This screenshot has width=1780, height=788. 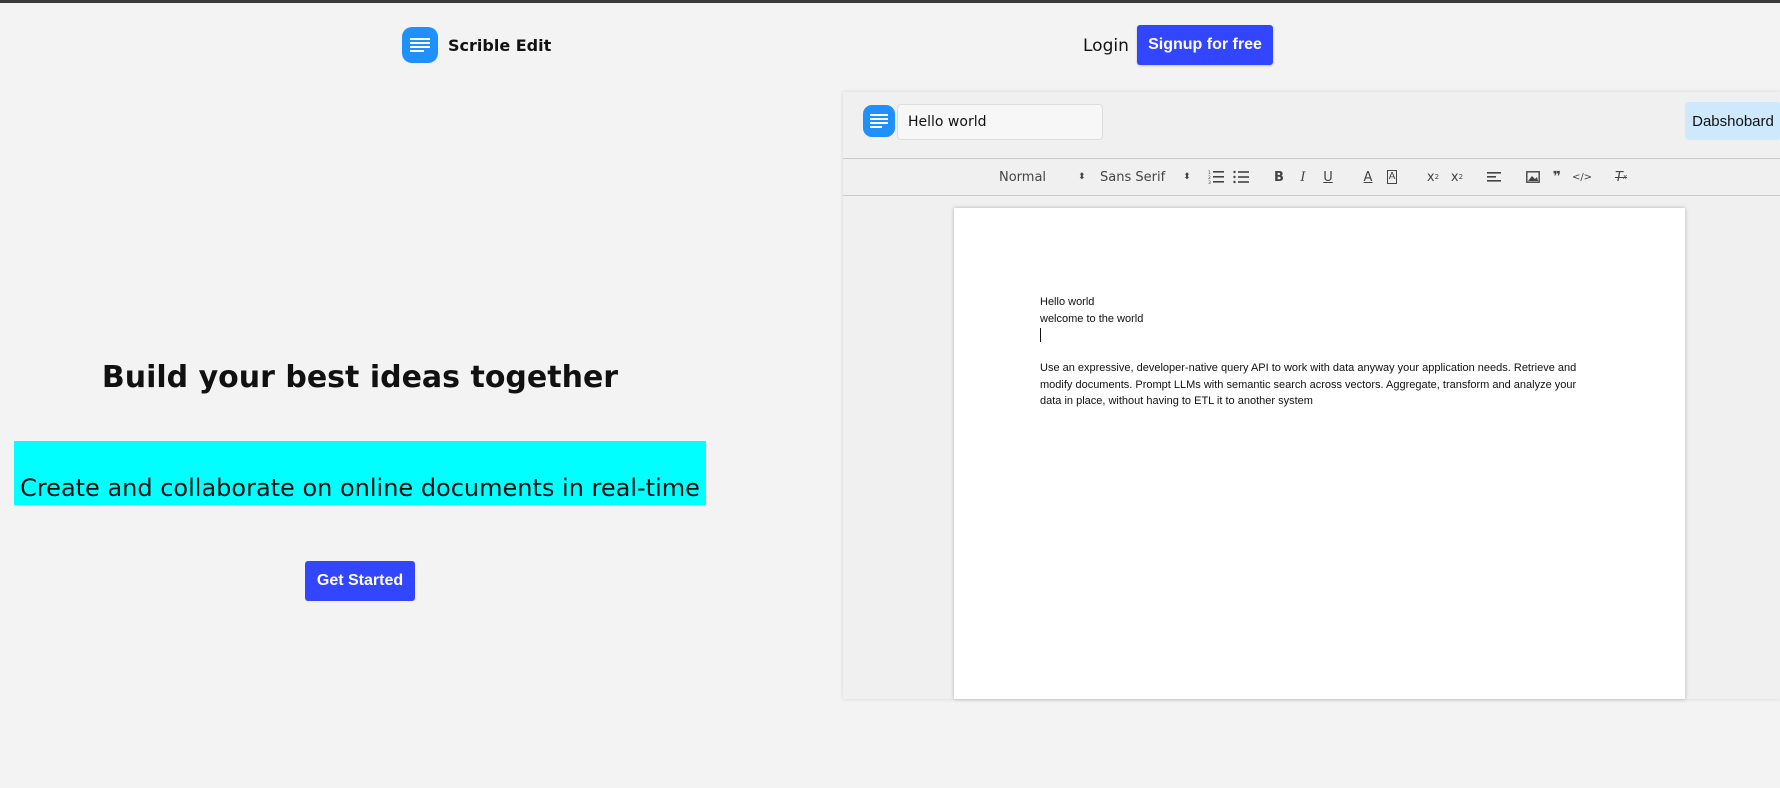 What do you see at coordinates (1621, 177) in the screenshot?
I see `clear-format-icon: Tx` at bounding box center [1621, 177].